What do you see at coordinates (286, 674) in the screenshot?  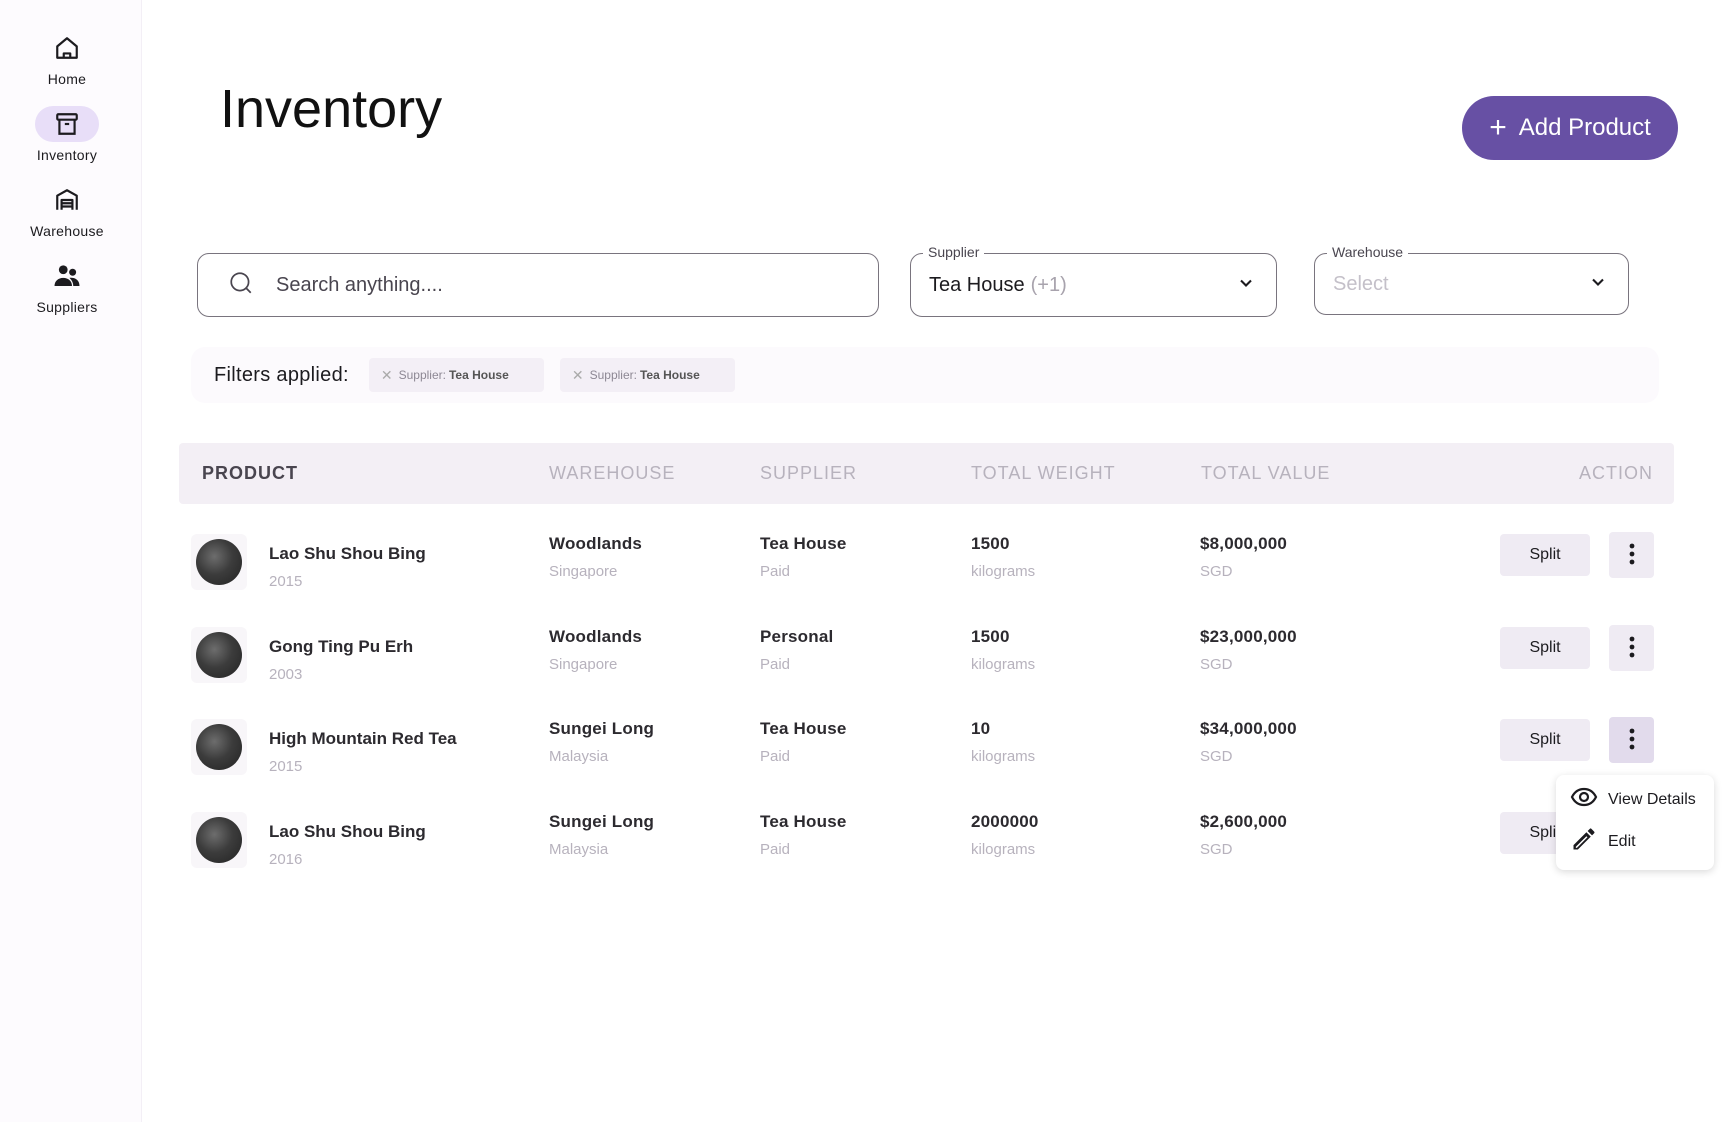 I see `product-year: 2003` at bounding box center [286, 674].